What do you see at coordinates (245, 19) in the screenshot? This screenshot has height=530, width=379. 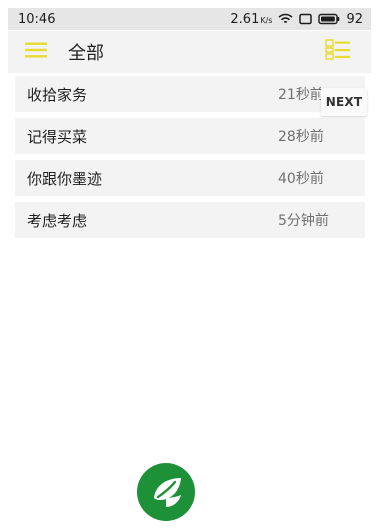 I see `network-speed-value: 2.61` at bounding box center [245, 19].